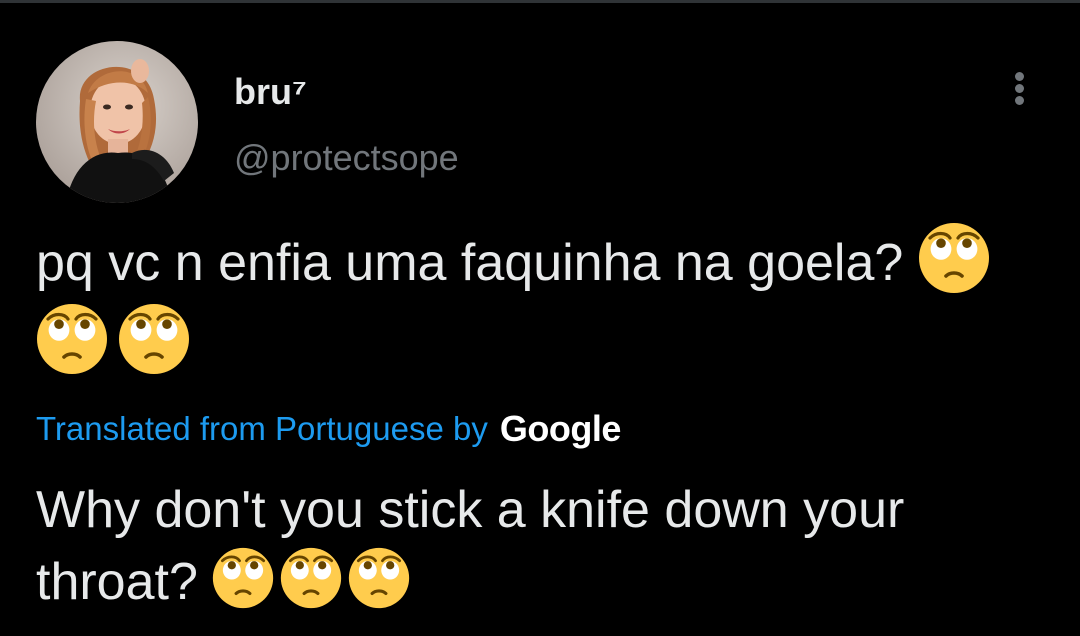 Image resolution: width=1080 pixels, height=636 pixels. Describe the element at coordinates (1019, 76) in the screenshot. I see `more-vertical-icon` at that location.